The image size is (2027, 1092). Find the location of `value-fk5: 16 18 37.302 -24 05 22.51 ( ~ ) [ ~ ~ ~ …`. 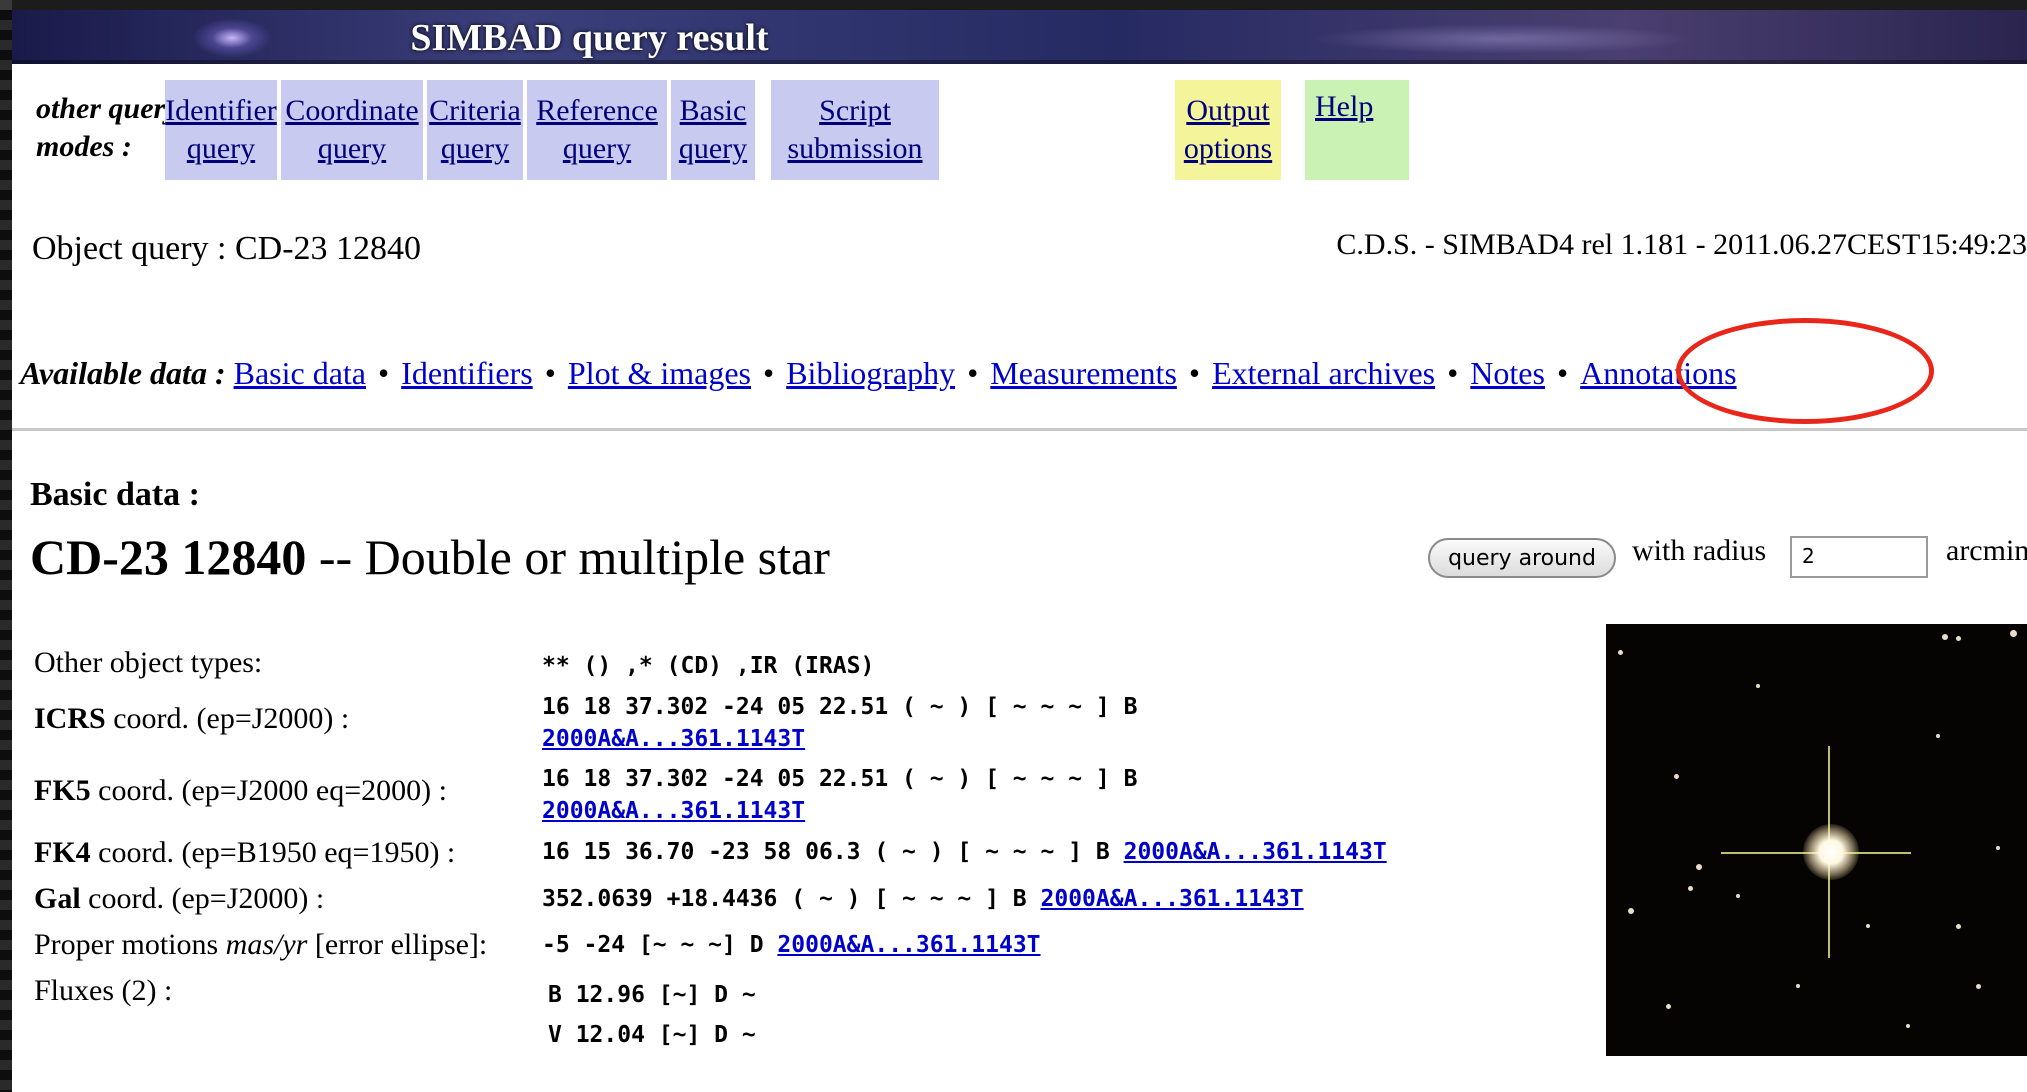

value-fk5: 16 18 37.302 -24 05 22.51 ( ~ ) [ ~ ~ ~ … is located at coordinates (840, 779).